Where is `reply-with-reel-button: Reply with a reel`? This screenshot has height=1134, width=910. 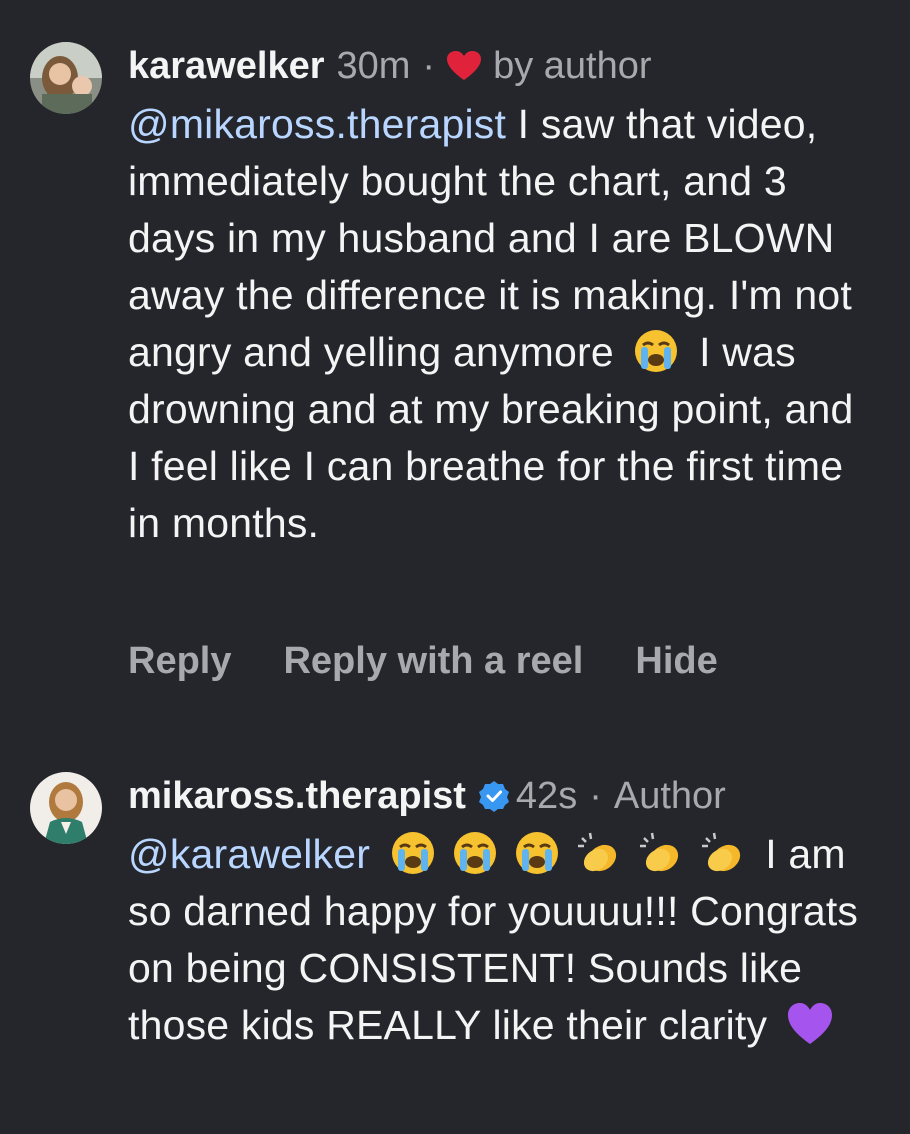 reply-with-reel-button: Reply with a reel is located at coordinates (433, 661).